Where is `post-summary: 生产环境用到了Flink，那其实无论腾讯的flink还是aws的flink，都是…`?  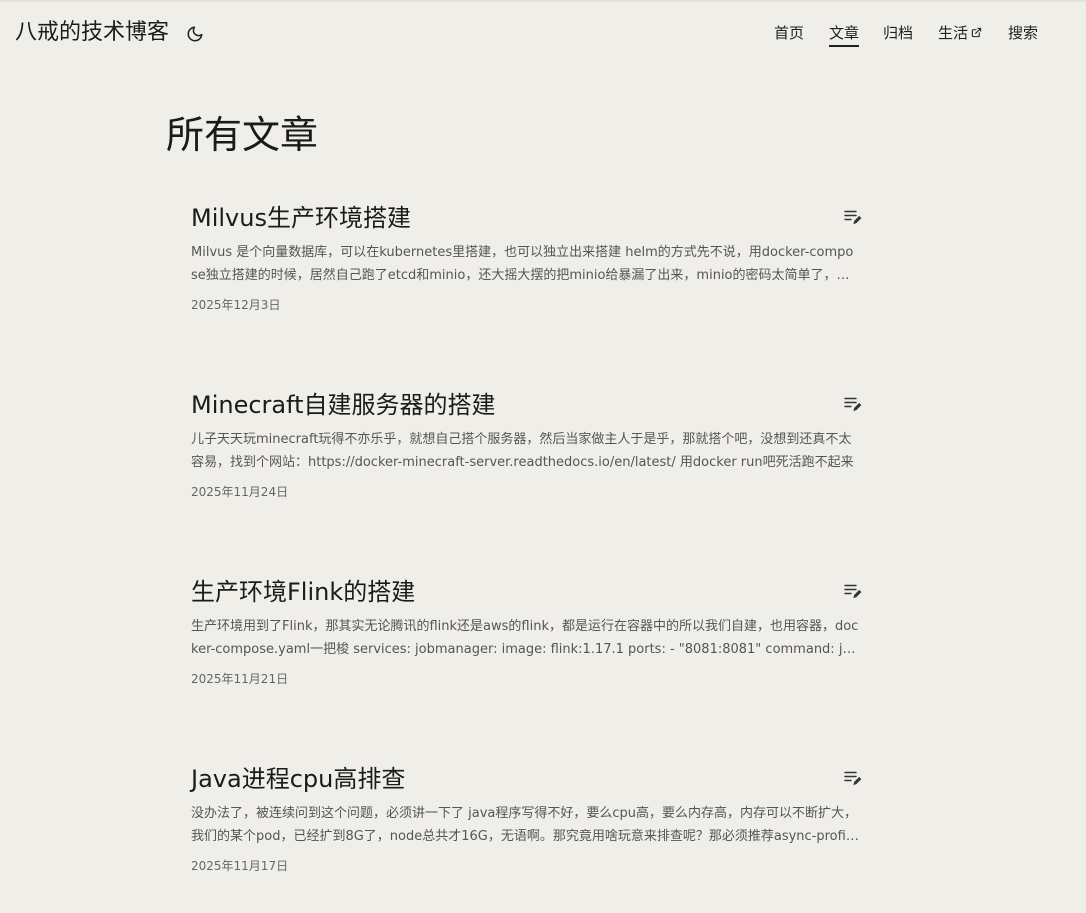
post-summary: 生产环境用到了Flink，那其实无论腾讯的flink还是aws的flink，都是… is located at coordinates (525, 638).